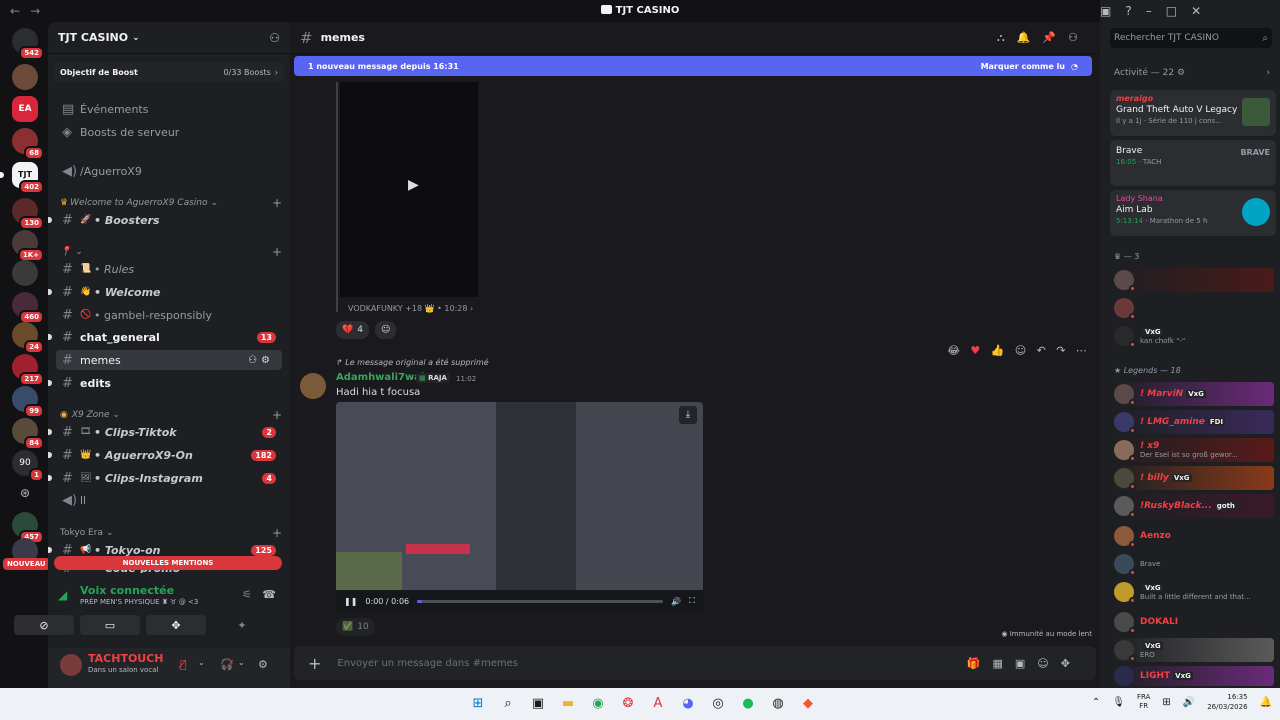 The width and height of the screenshot is (1280, 720). Describe the element at coordinates (169, 455) in the screenshot. I see `channel-aguerro-on: # 👑 • AguerroX9-On 182` at that location.